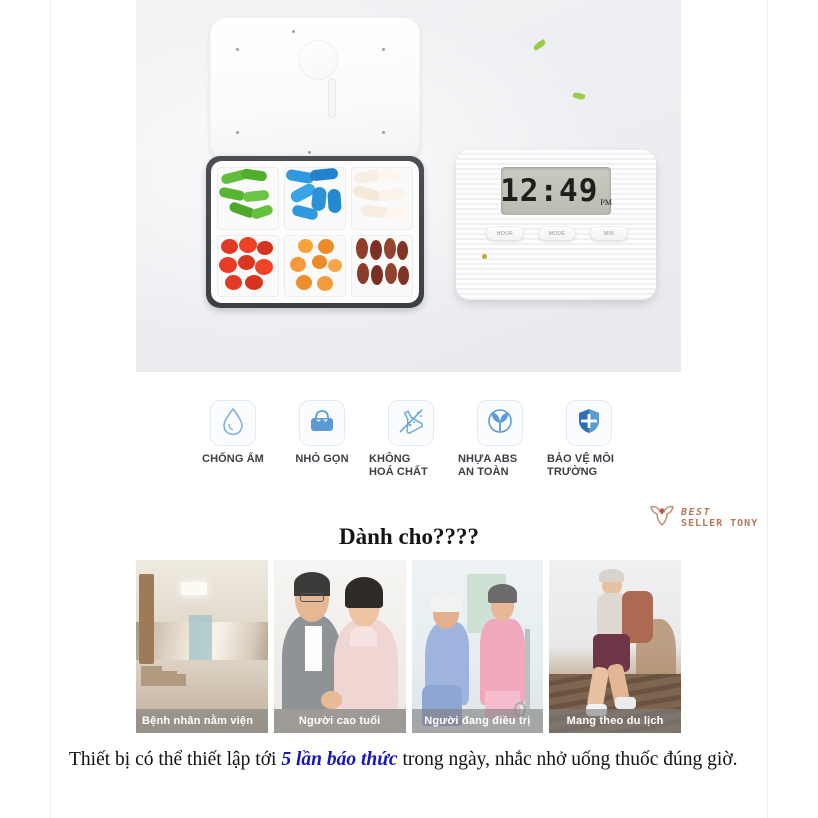 This screenshot has height=818, width=818. I want to click on feature-label: NHỎ GỌN, so click(322, 459).